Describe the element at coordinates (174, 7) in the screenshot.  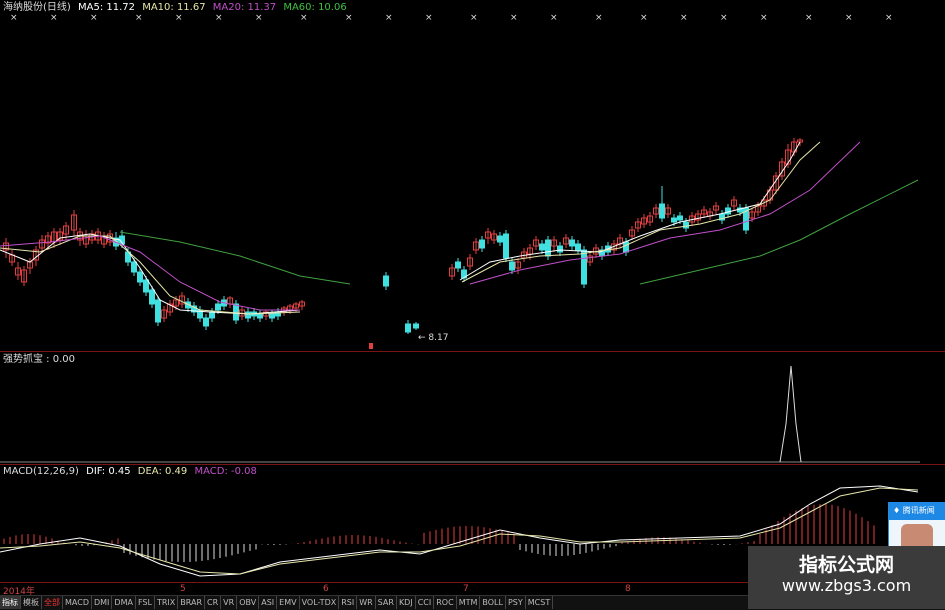
I see `ma10-value: MA10: 11.67` at that location.